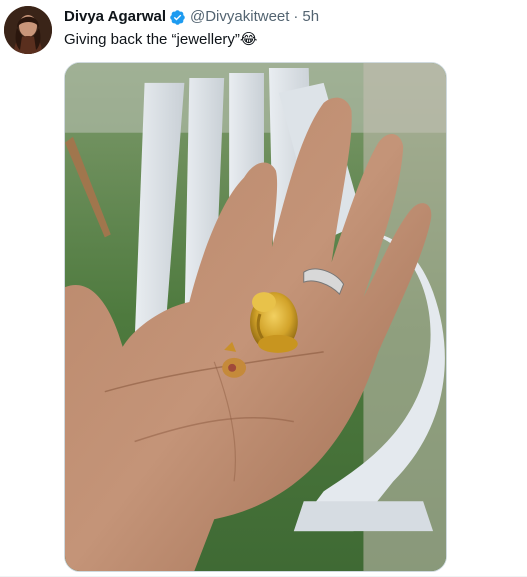  I want to click on avatar-image, so click(28, 30).